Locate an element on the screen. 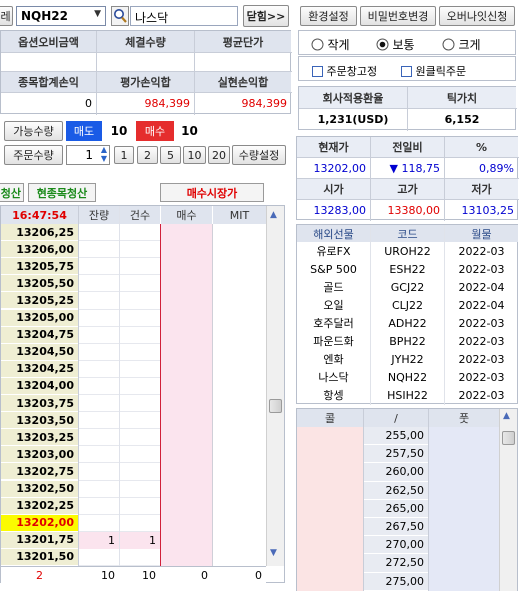 The image size is (524, 591). book-price-cell: 13205,25 is located at coordinates (39, 301).